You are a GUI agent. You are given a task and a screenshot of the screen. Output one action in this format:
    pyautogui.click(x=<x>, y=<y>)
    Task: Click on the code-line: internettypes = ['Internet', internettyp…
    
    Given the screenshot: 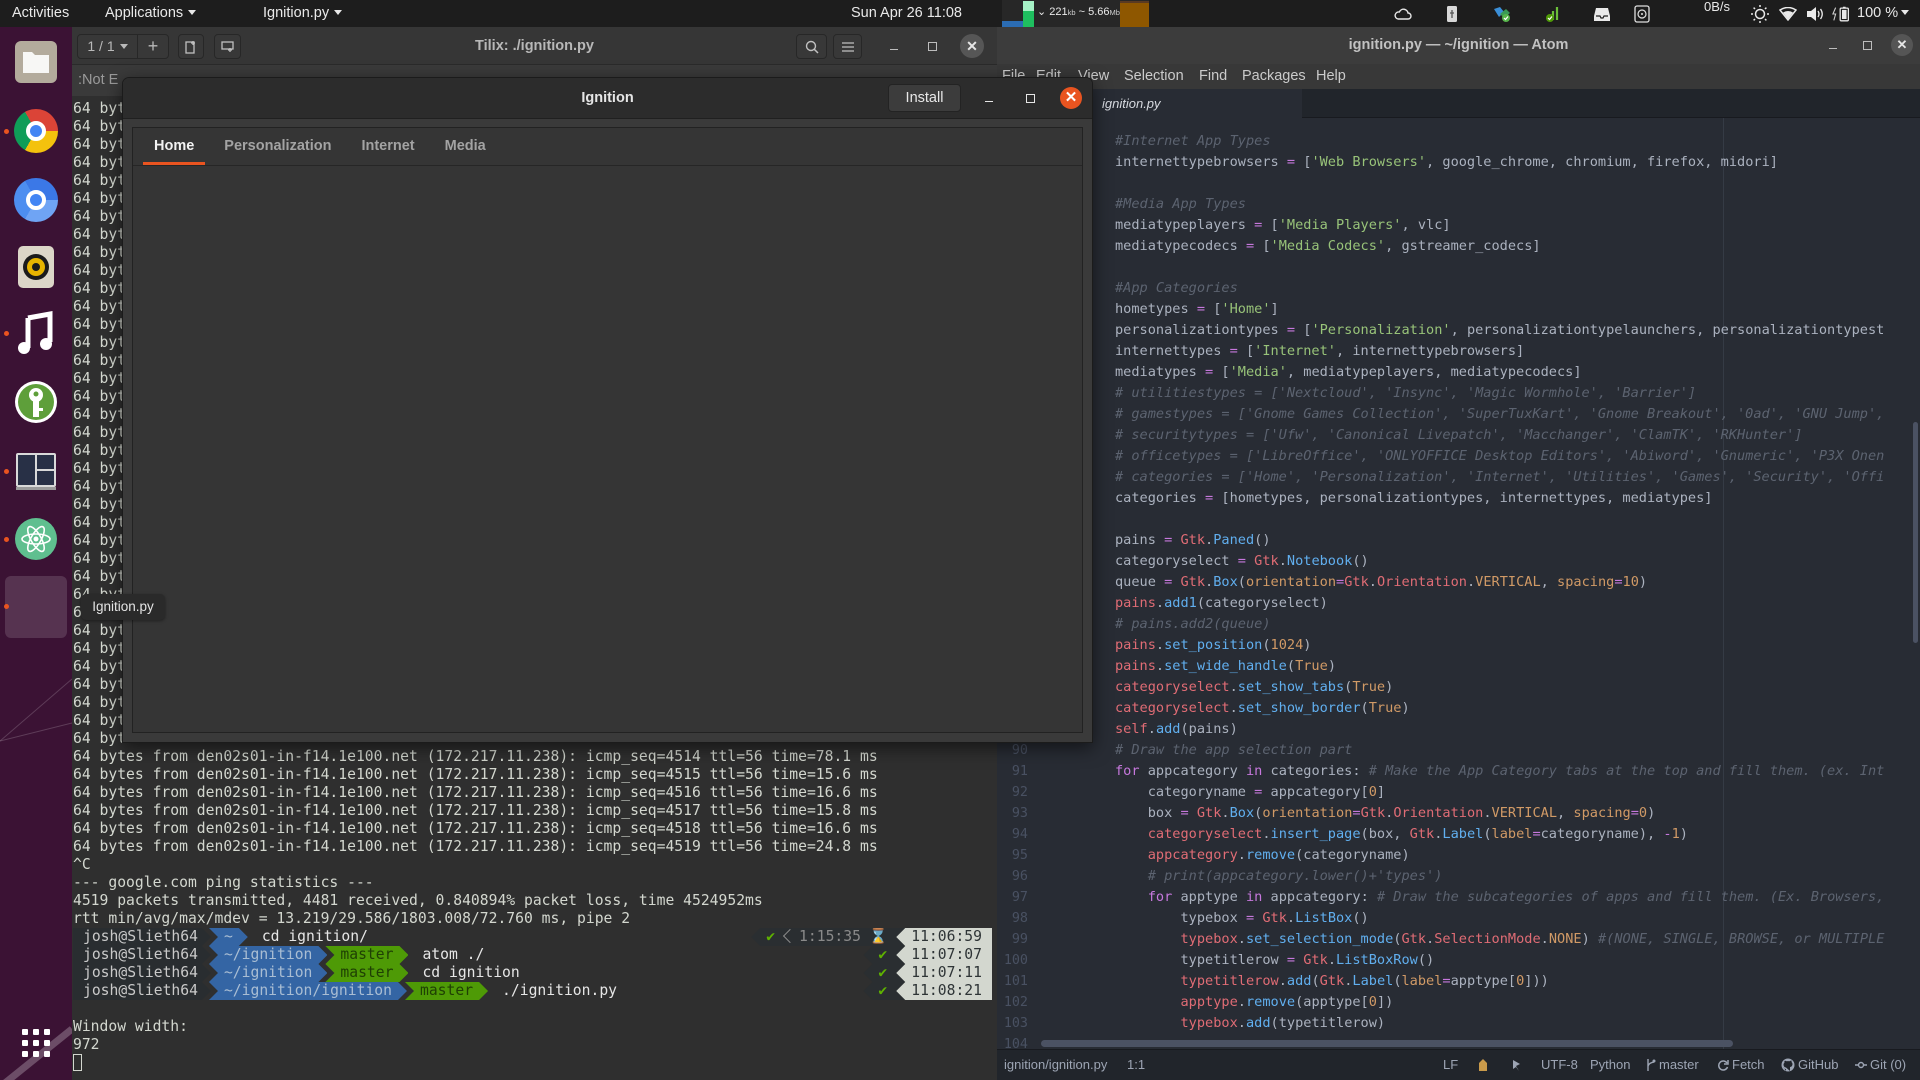 What is the action you would take?
    pyautogui.click(x=1512, y=351)
    